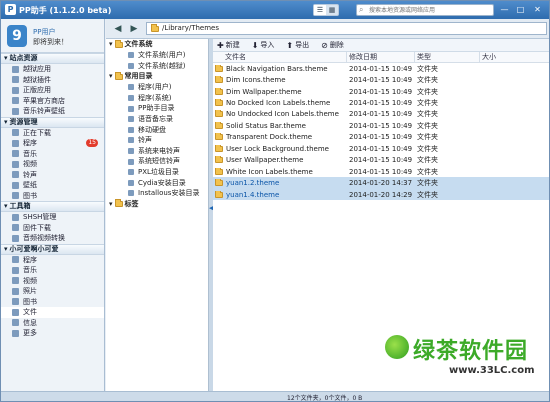 This screenshot has height=402, width=550. I want to click on grid-view-icon: ▦, so click(332, 10).